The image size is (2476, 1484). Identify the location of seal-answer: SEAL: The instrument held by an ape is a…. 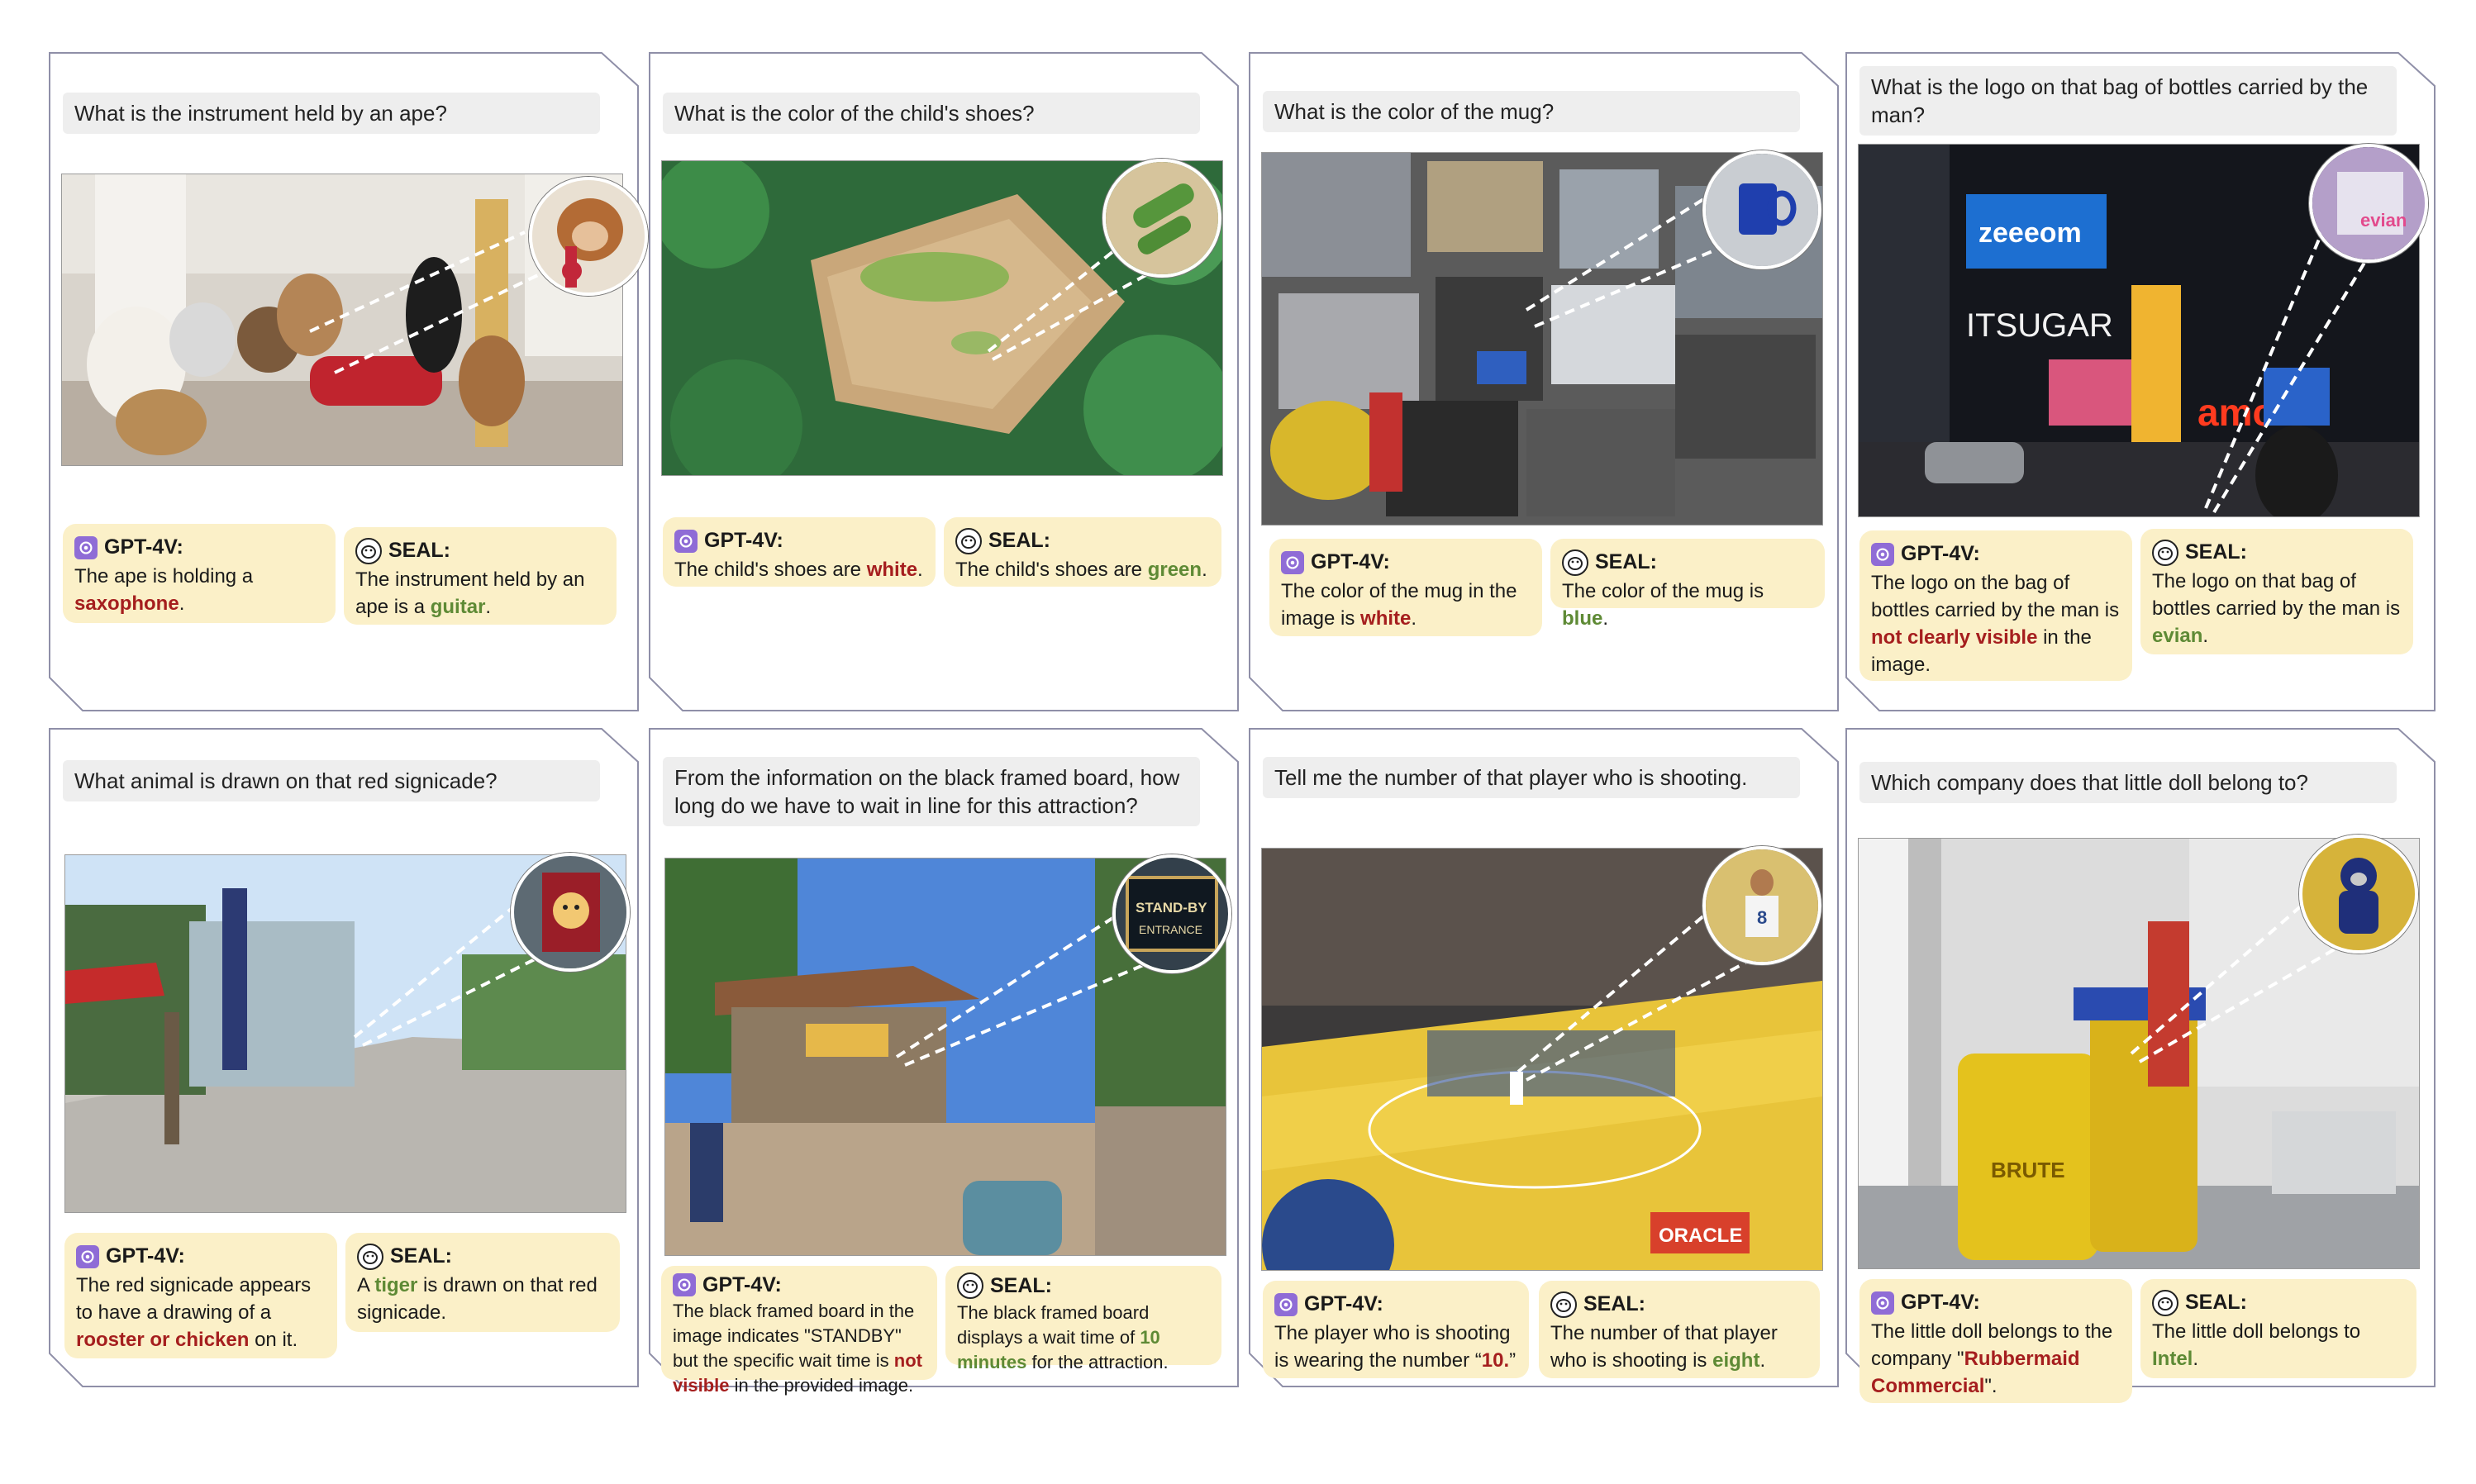
(481, 576).